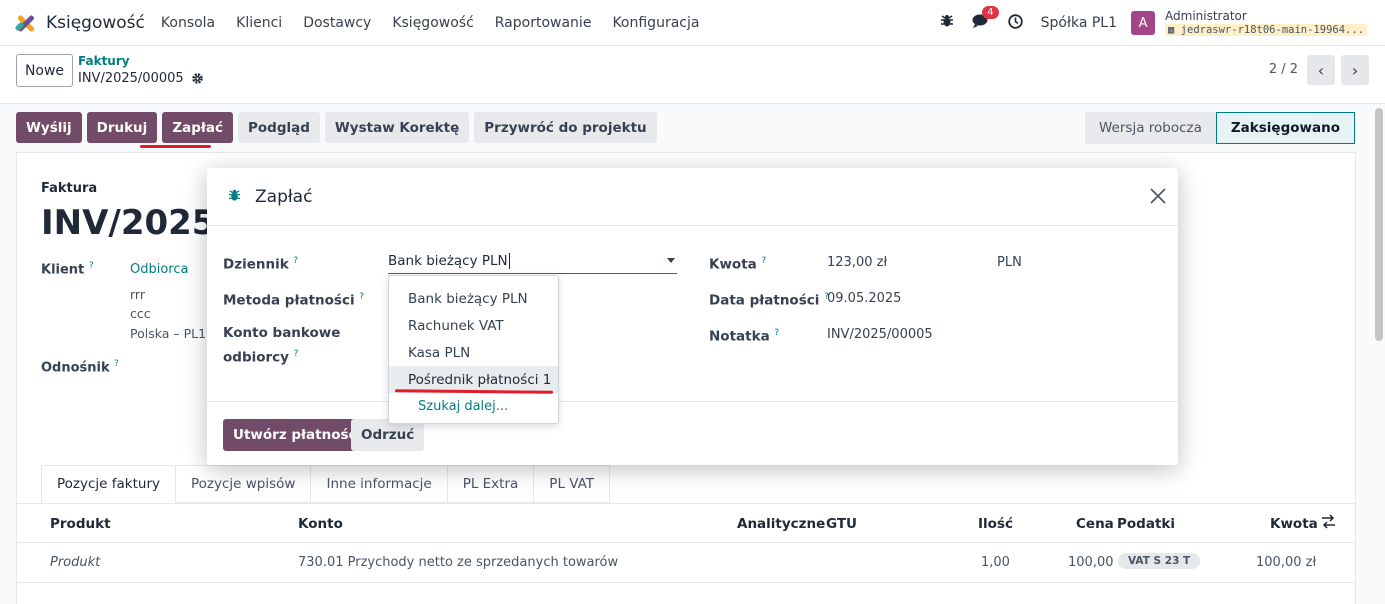 Image resolution: width=1385 pixels, height=604 pixels. Describe the element at coordinates (432, 23) in the screenshot. I see `menu-ksiegowosc: Księgowość` at that location.